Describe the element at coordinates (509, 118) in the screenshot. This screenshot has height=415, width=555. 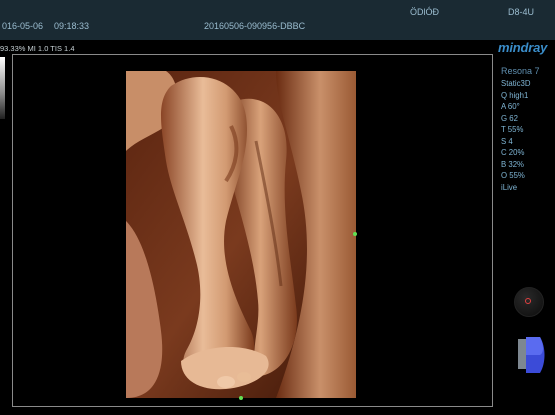
I see `param-gain: G 62` at that location.